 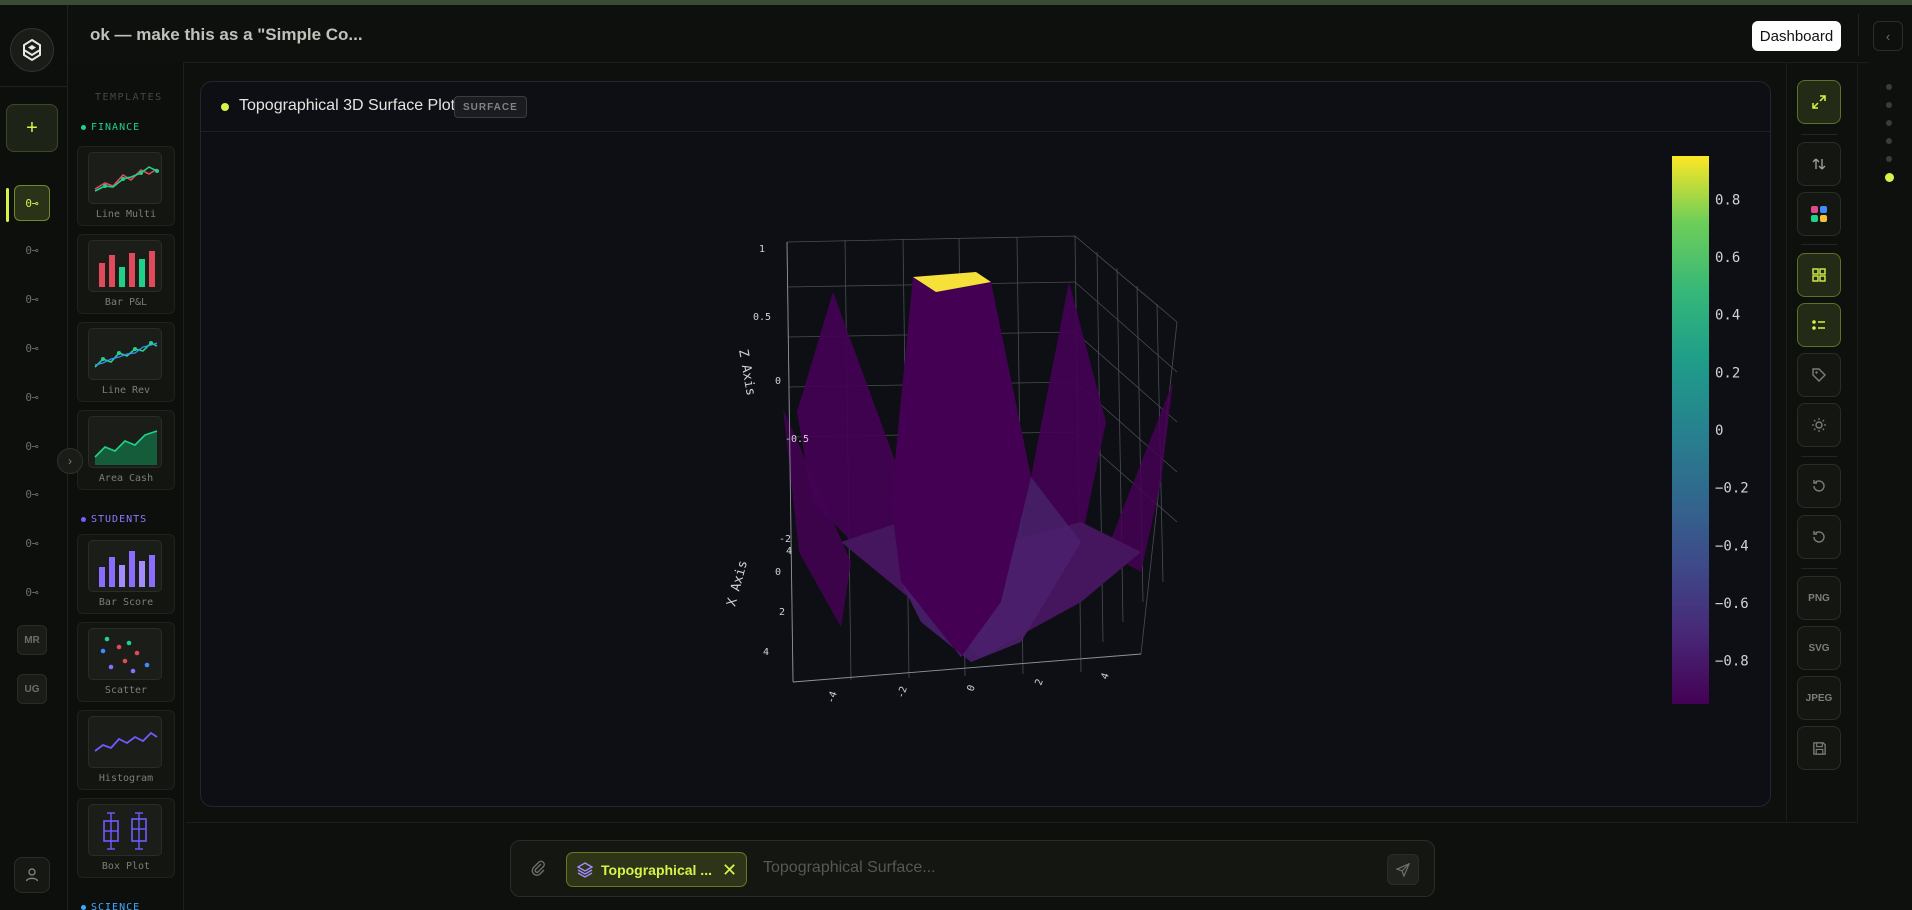 I want to click on paperclip-icon, so click(x=538, y=868).